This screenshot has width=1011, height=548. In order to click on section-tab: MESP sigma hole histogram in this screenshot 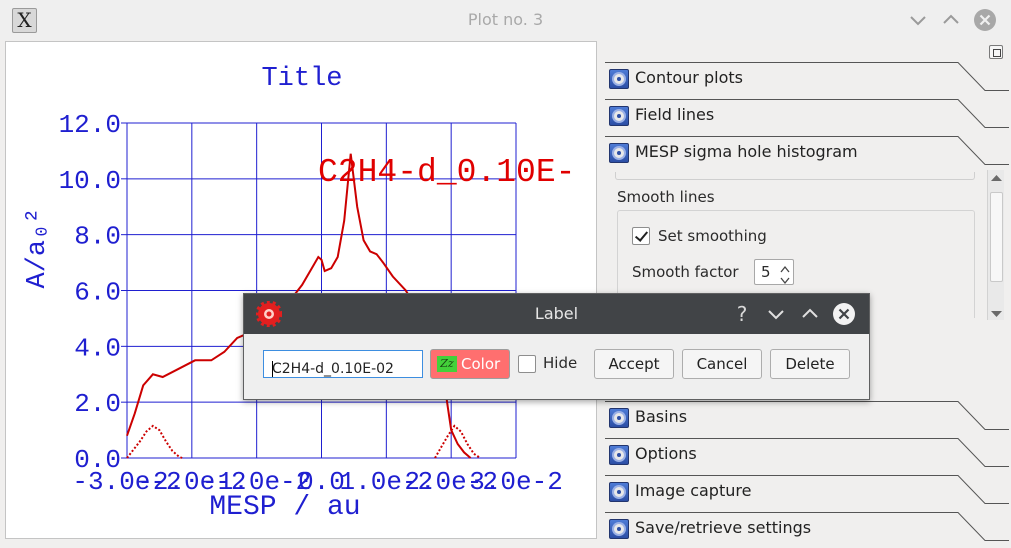, I will do `click(807, 154)`.